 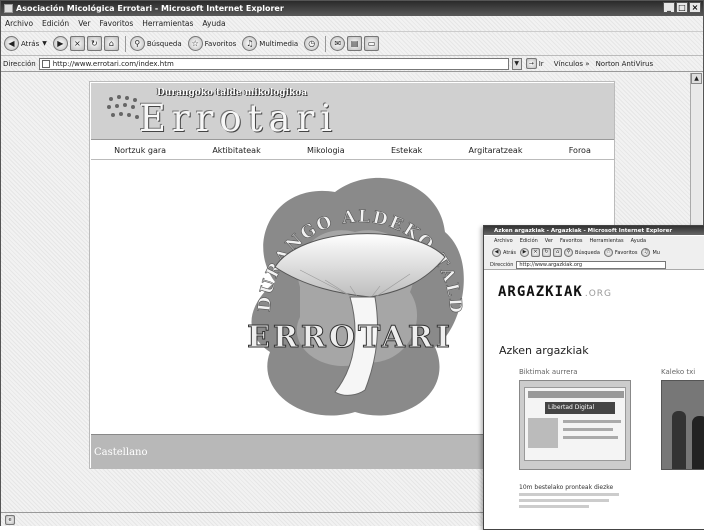 I want to click on w2-back-label: Atrás, so click(x=509, y=253).